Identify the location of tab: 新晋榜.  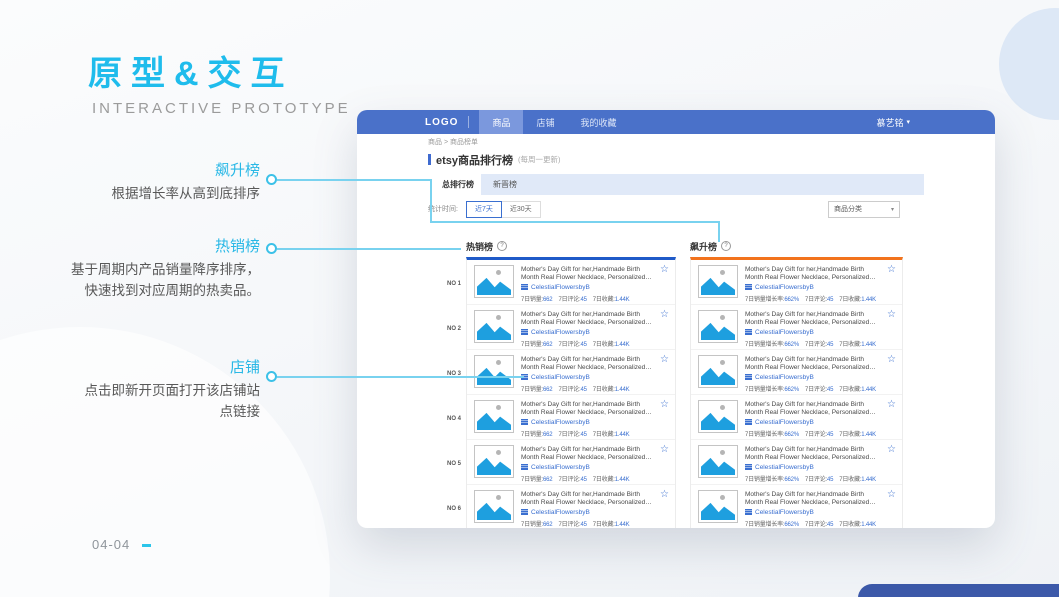
(505, 184).